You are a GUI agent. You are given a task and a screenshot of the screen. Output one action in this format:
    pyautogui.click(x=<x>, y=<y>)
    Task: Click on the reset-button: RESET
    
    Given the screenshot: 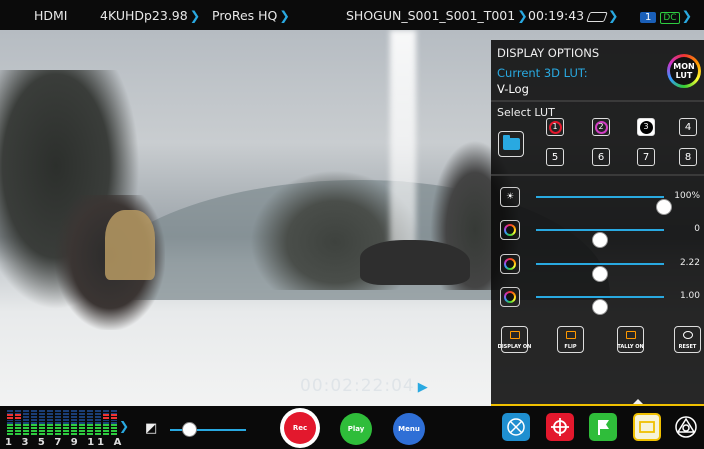 What is the action you would take?
    pyautogui.click(x=687, y=339)
    